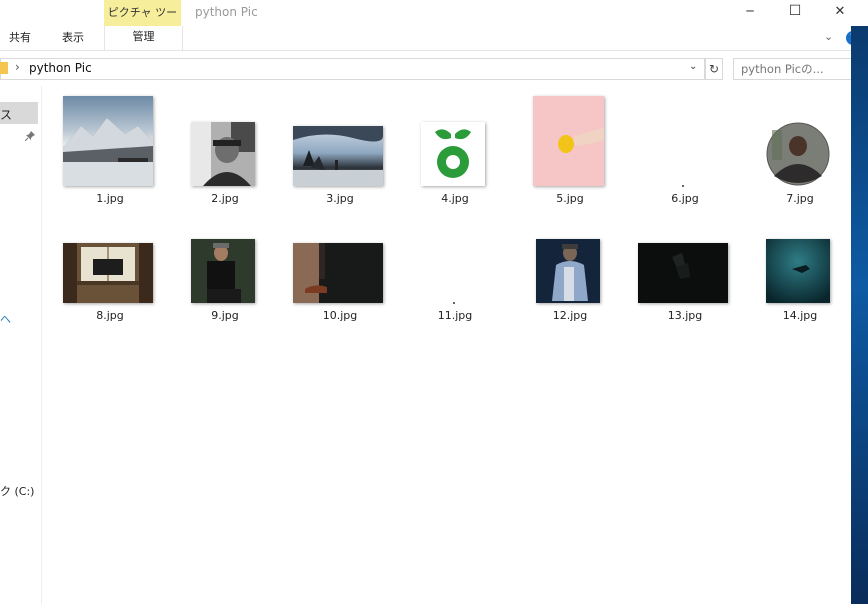 Image resolution: width=868 pixels, height=604 pixels. What do you see at coordinates (859, 315) in the screenshot?
I see `desktop-background-strip` at bounding box center [859, 315].